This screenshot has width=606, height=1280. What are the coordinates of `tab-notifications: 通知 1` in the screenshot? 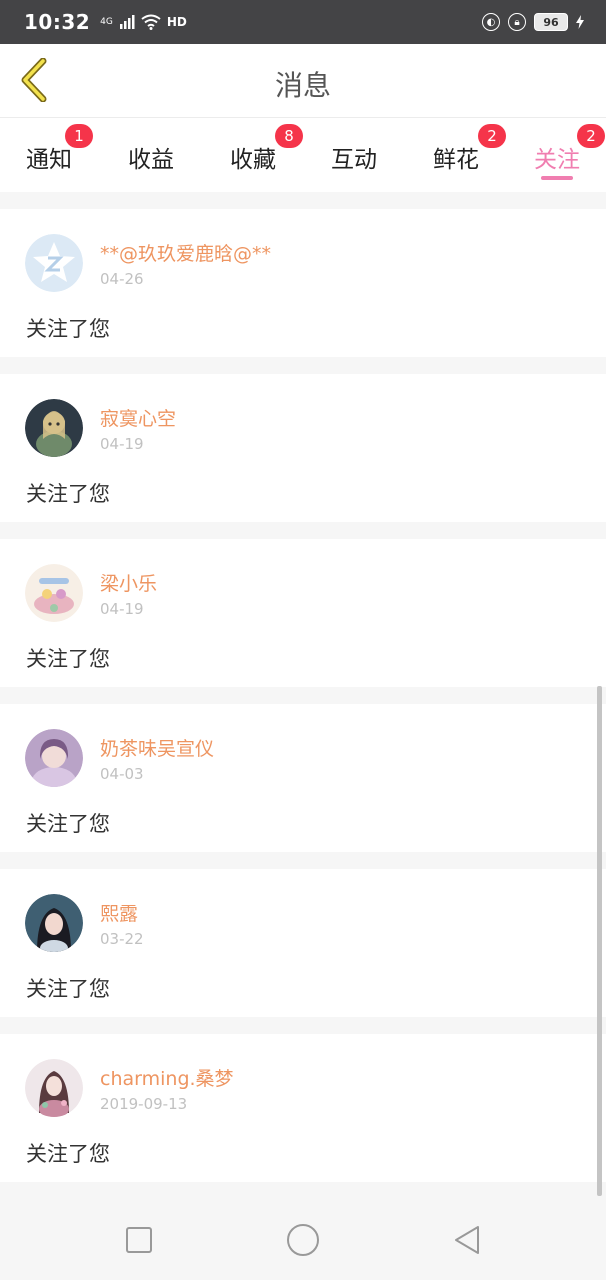 It's located at (51, 153).